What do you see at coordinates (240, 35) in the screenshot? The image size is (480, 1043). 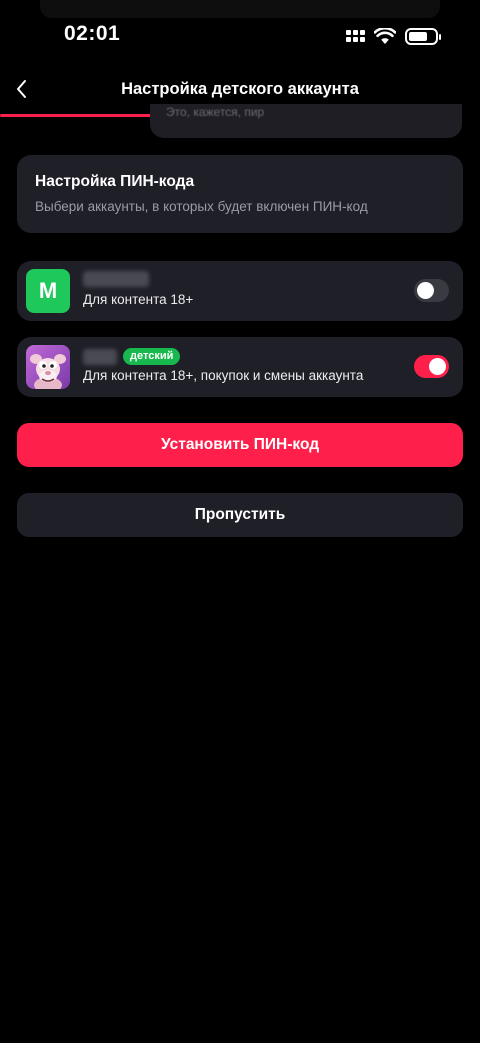 I see `status-bar: 02:01` at bounding box center [240, 35].